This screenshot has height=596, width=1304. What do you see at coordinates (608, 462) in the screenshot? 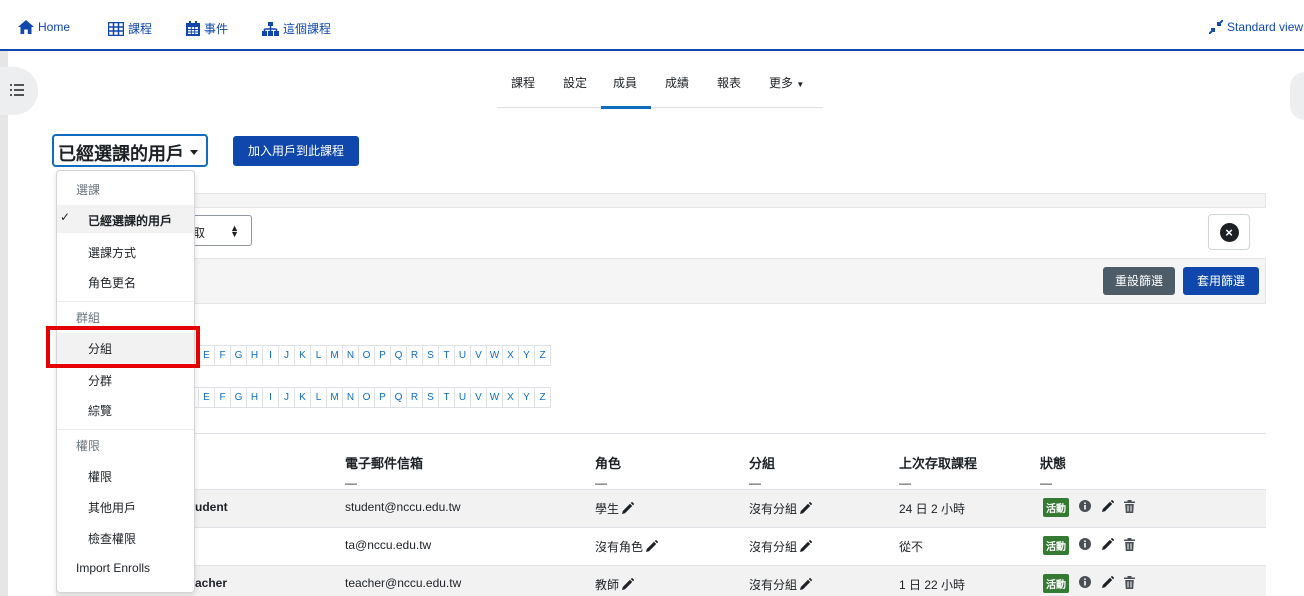
I see `header-roles: 角色` at bounding box center [608, 462].